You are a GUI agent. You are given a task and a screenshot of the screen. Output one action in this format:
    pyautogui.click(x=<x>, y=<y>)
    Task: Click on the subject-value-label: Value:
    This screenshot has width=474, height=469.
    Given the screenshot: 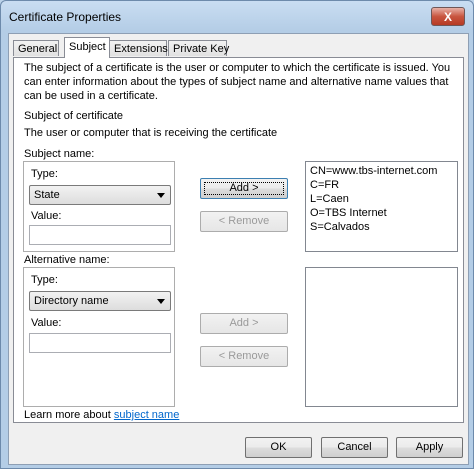 What is the action you would take?
    pyautogui.click(x=46, y=216)
    